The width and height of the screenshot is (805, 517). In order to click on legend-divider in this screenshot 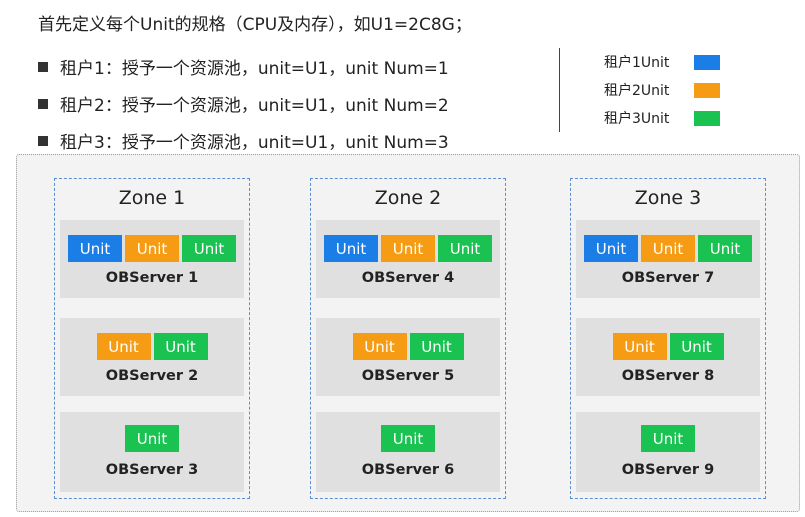, I will do `click(559, 90)`.